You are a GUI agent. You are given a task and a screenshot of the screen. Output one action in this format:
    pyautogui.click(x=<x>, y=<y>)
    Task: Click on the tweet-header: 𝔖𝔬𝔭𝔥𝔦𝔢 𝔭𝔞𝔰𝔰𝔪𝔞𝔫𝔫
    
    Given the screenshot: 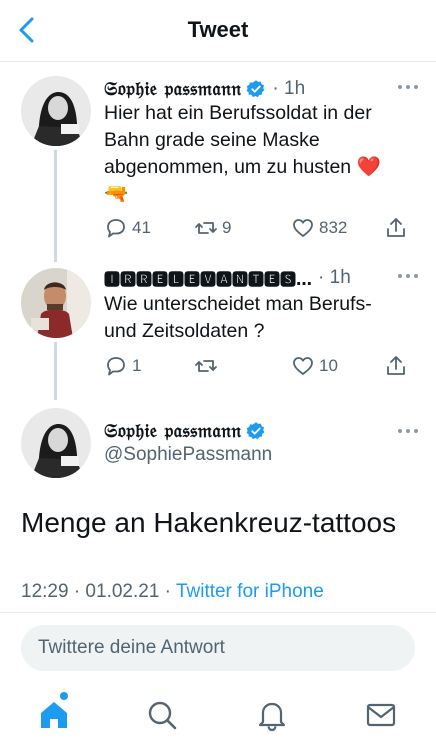 What is the action you would take?
    pyautogui.click(x=262, y=431)
    